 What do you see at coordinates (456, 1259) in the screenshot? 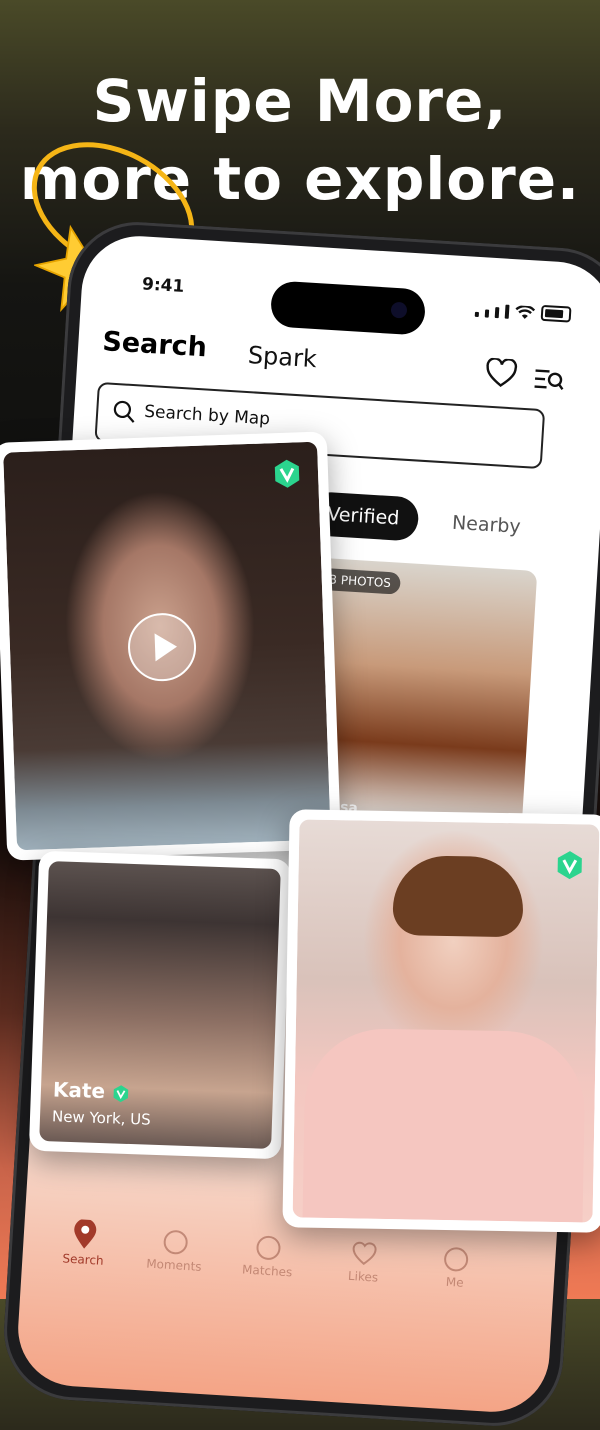
I see `profile-icon` at bounding box center [456, 1259].